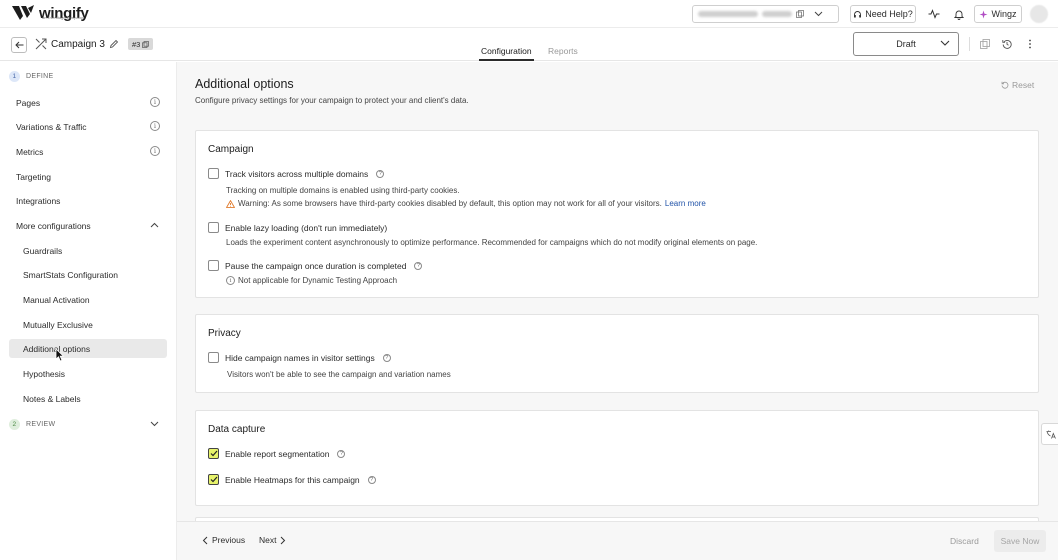 This screenshot has width=1058, height=560. I want to click on previous-label: Previous, so click(229, 540).